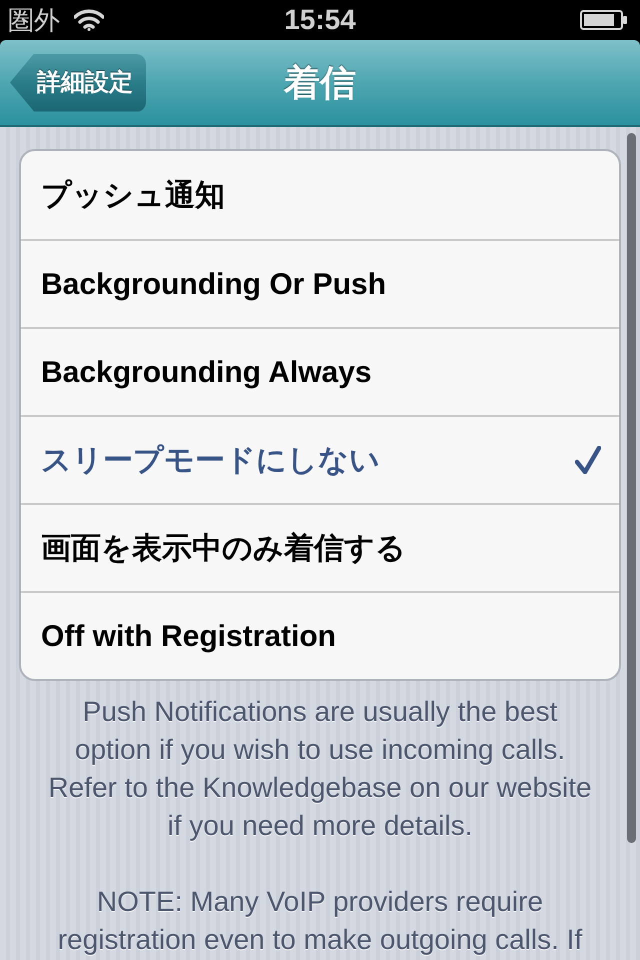  I want to click on footer-note: NOTE: Many VoIP providers require registration even to make outgoing calls. If, so click(320, 921).